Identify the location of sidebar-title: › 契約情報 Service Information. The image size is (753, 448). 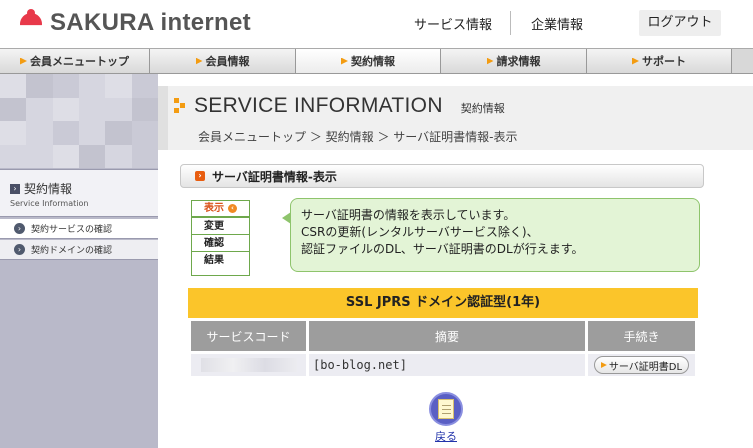
(79, 193).